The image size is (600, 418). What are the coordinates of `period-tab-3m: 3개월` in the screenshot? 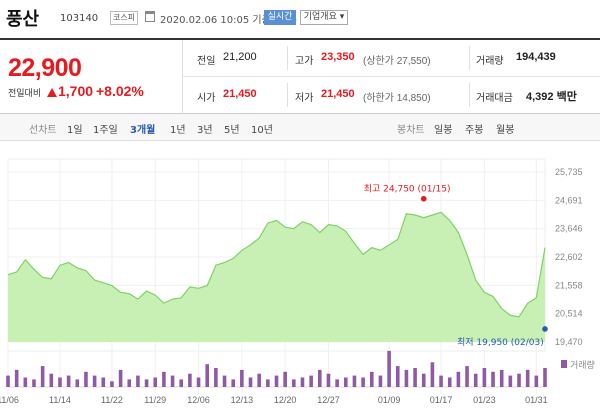 It's located at (142, 128).